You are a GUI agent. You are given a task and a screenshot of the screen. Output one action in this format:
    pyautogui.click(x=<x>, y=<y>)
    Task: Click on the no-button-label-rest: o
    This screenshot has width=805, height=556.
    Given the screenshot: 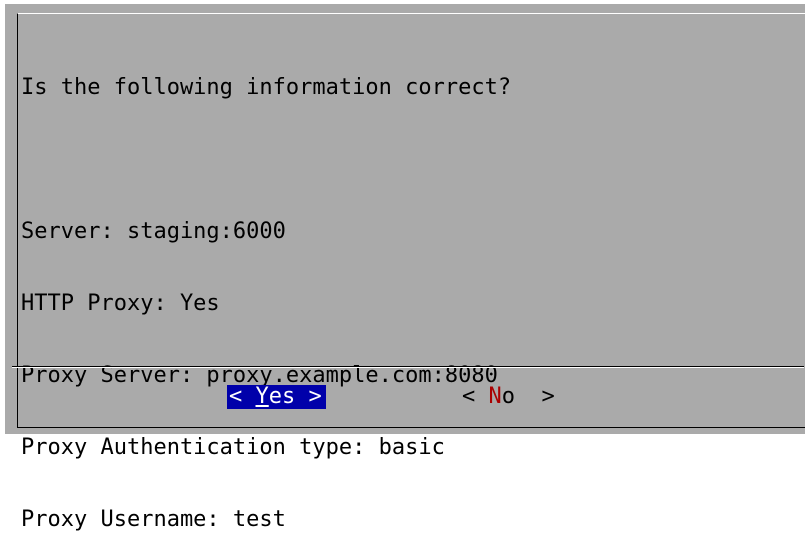 What is the action you would take?
    pyautogui.click(x=508, y=396)
    